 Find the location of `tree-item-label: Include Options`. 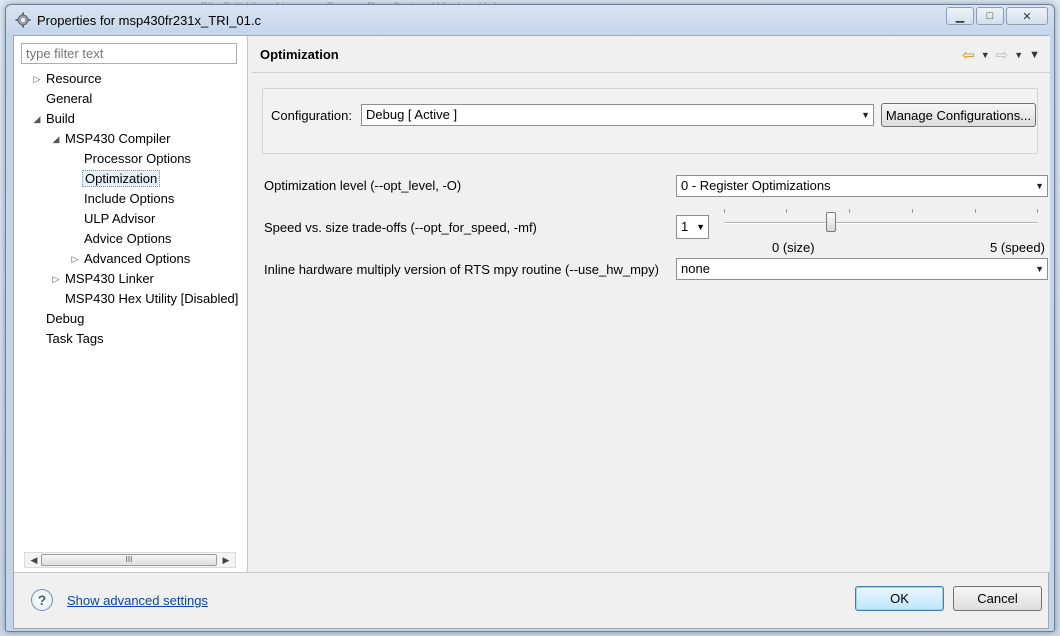

tree-item-label: Include Options is located at coordinates (129, 198).